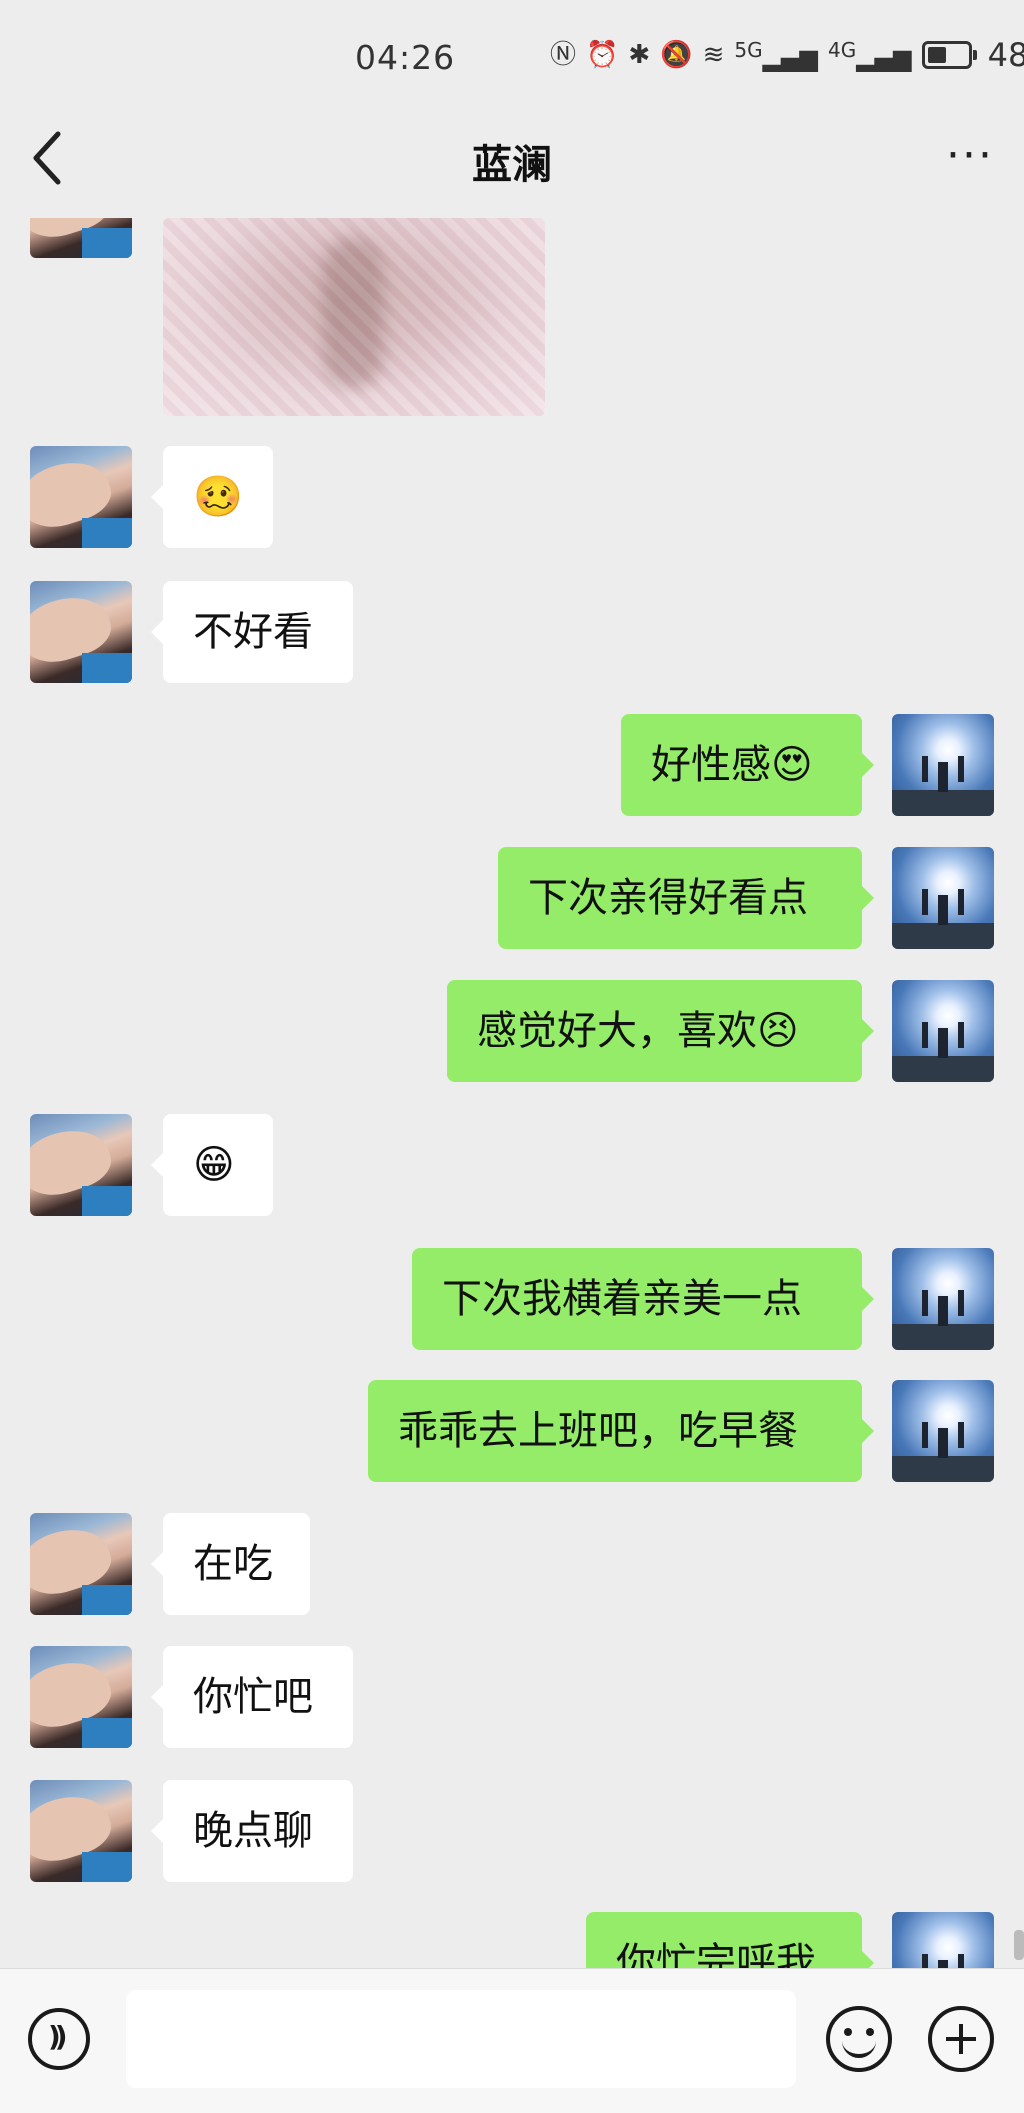  What do you see at coordinates (621, 1431) in the screenshot?
I see `message-bubble-right: 乖乖去上班吧，吃早餐` at bounding box center [621, 1431].